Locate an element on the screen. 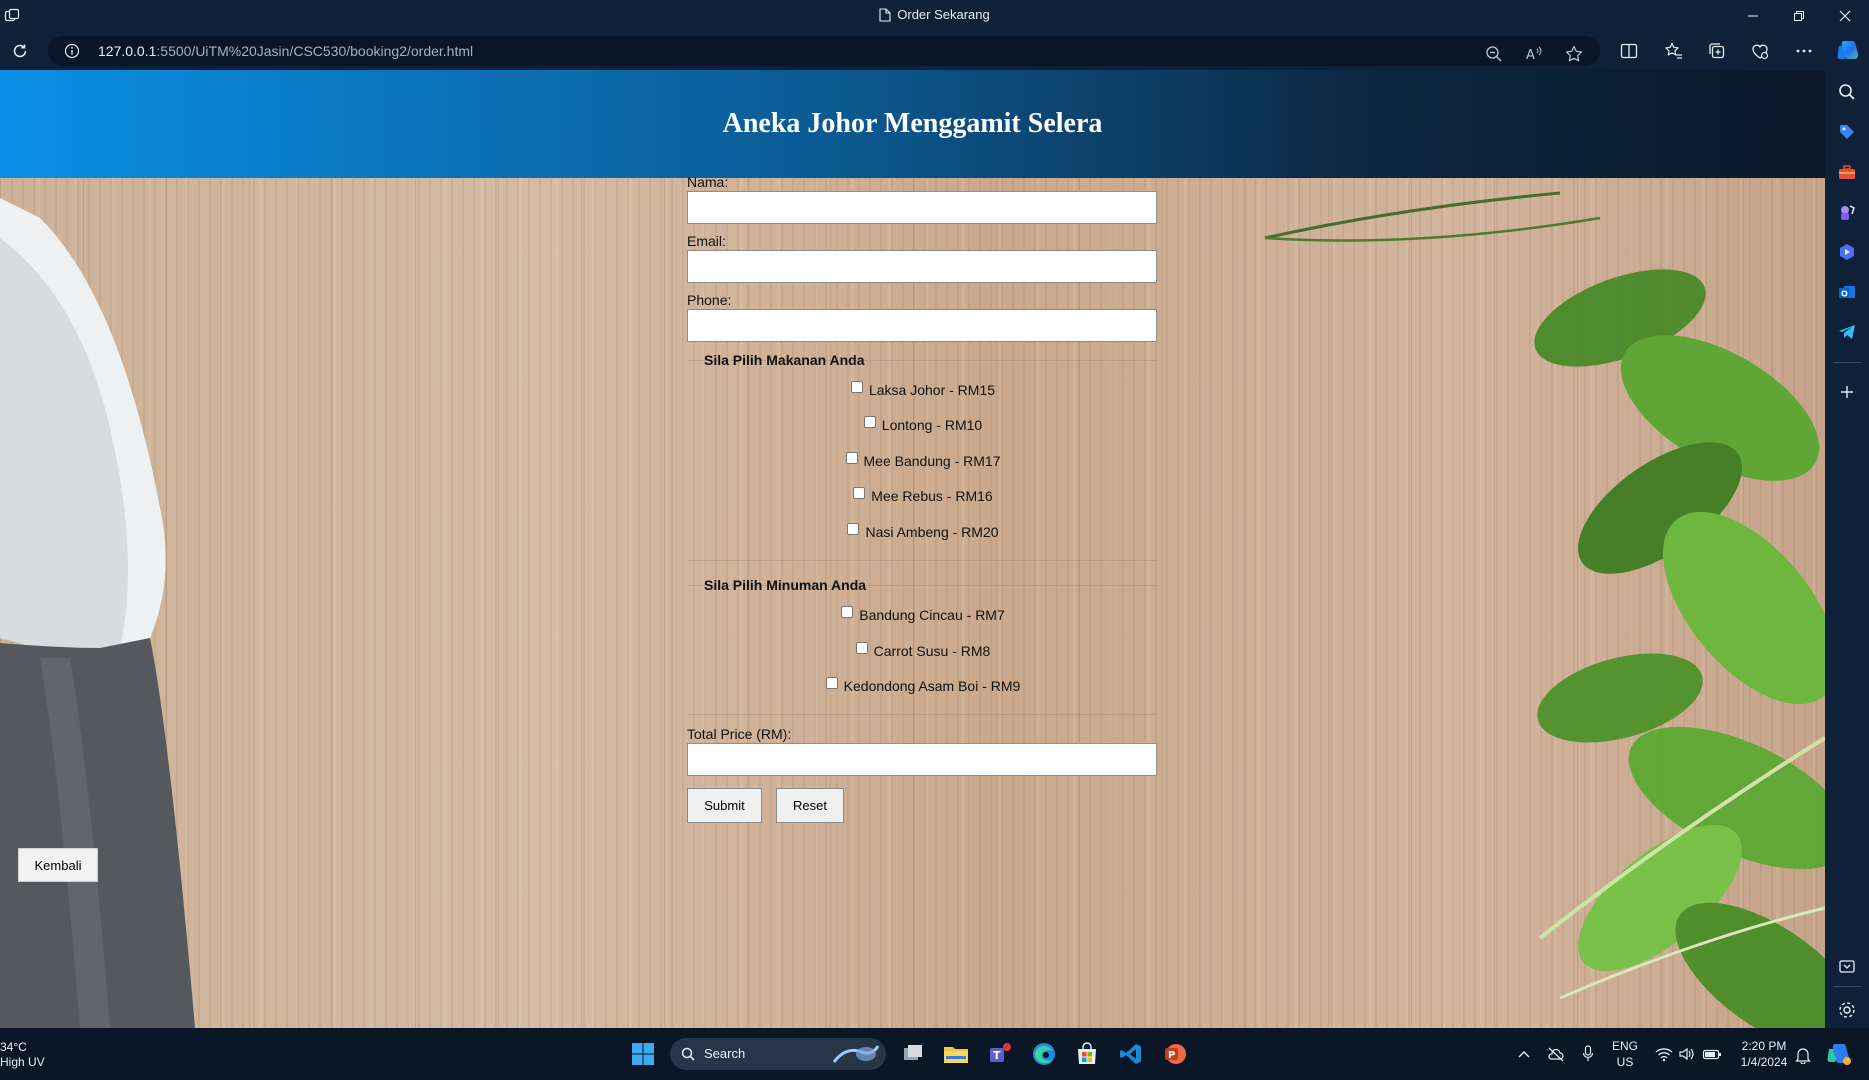 Image resolution: width=1869 pixels, height=1080 pixels. browser-essentials-icon is located at coordinates (1760, 51).